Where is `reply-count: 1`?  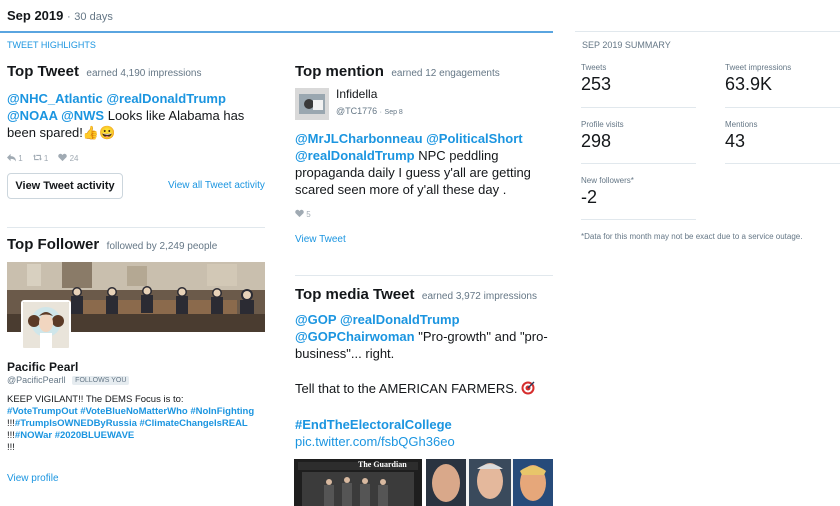
reply-count: 1 is located at coordinates (20, 158).